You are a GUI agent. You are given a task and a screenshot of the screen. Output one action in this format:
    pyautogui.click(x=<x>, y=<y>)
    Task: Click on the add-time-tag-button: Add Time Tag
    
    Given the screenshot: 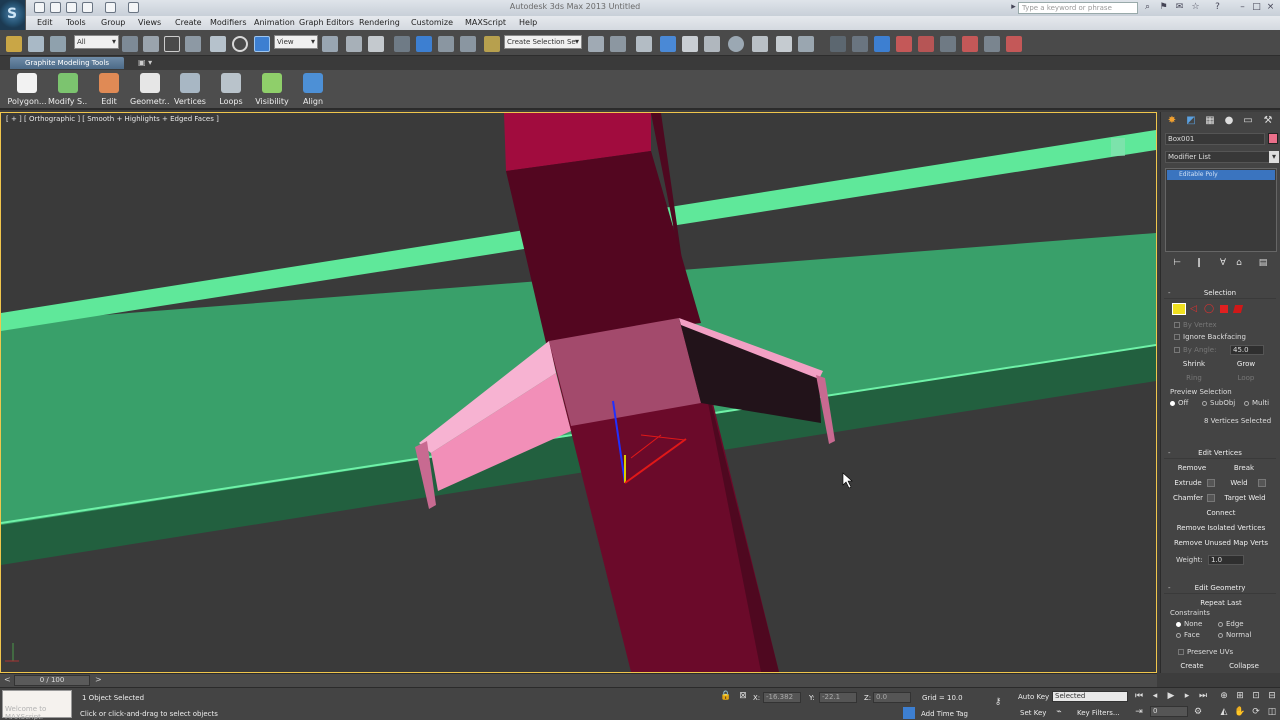 What is the action you would take?
    pyautogui.click(x=944, y=714)
    